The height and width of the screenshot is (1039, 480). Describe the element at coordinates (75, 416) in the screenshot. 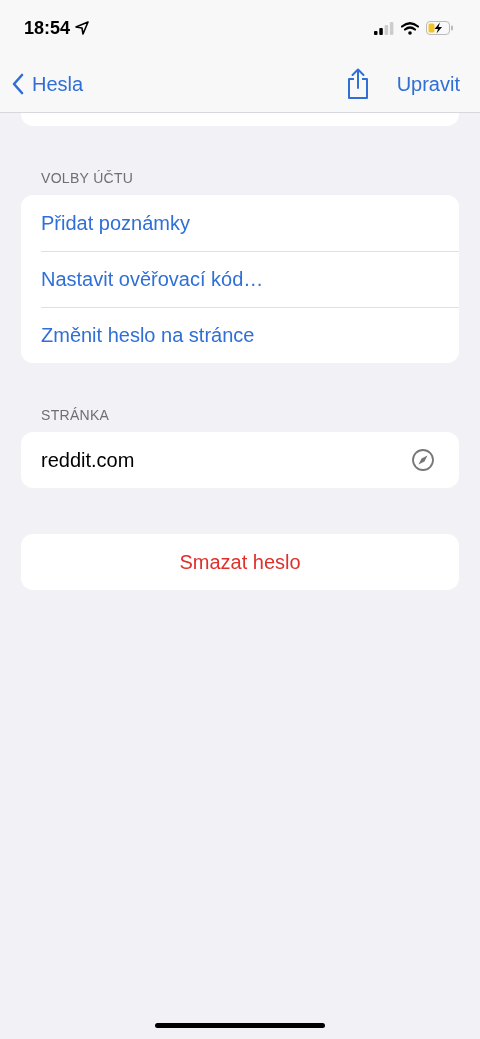

I see `section-header: STRÁNKA` at that location.